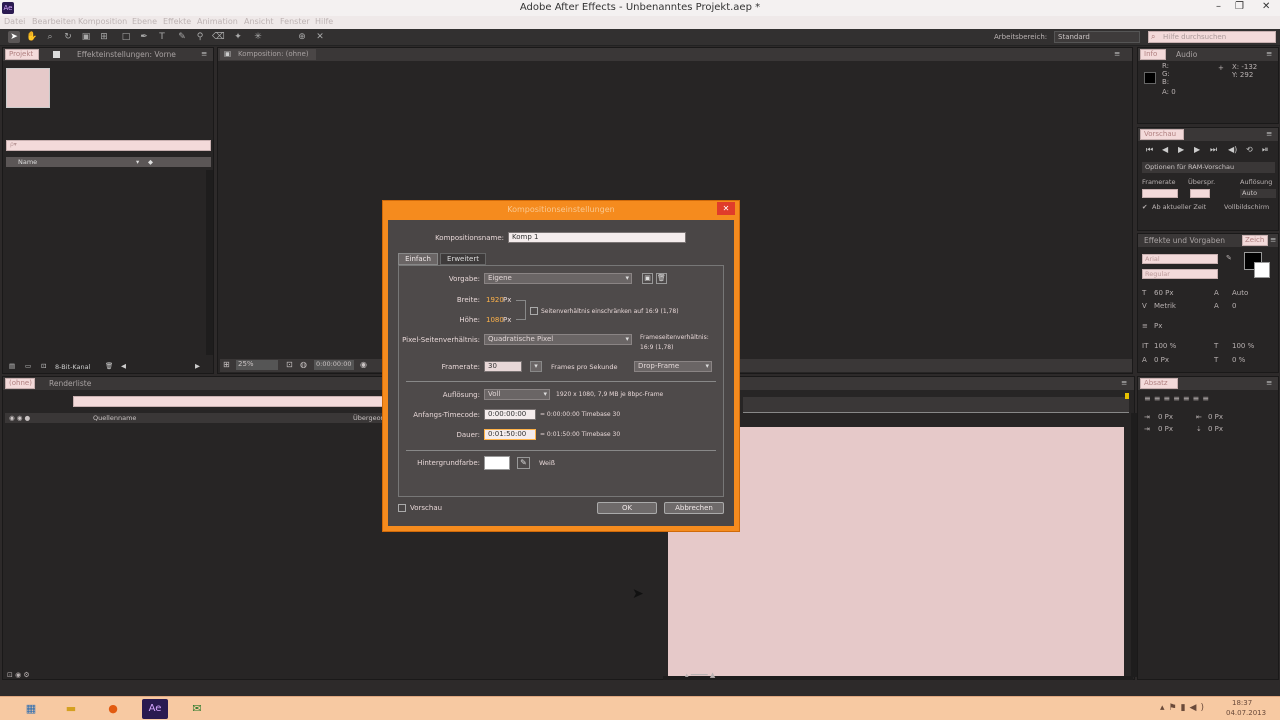 The image size is (1280, 720). Describe the element at coordinates (1265, 150) in the screenshot. I see `ram-preview-icon: ⏯` at that location.